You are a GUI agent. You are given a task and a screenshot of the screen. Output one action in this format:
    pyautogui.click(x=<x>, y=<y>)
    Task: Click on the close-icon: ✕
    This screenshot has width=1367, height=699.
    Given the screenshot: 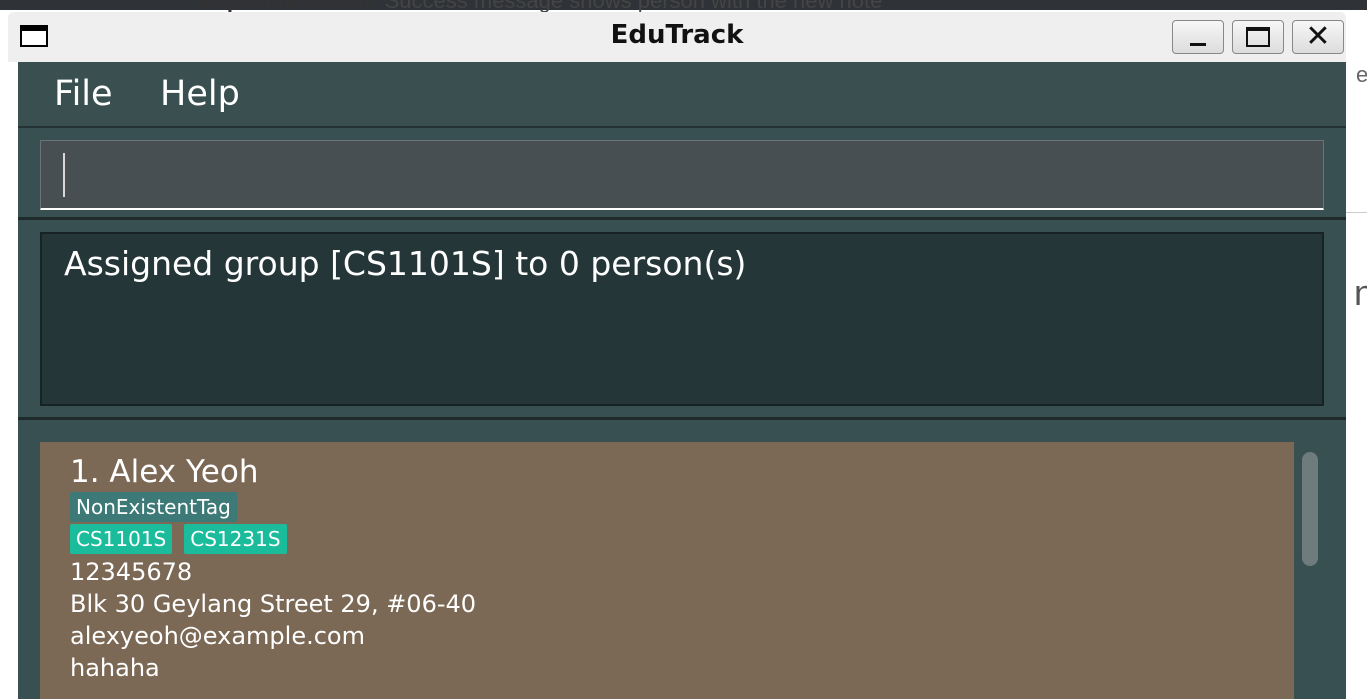 What is the action you would take?
    pyautogui.click(x=1318, y=36)
    